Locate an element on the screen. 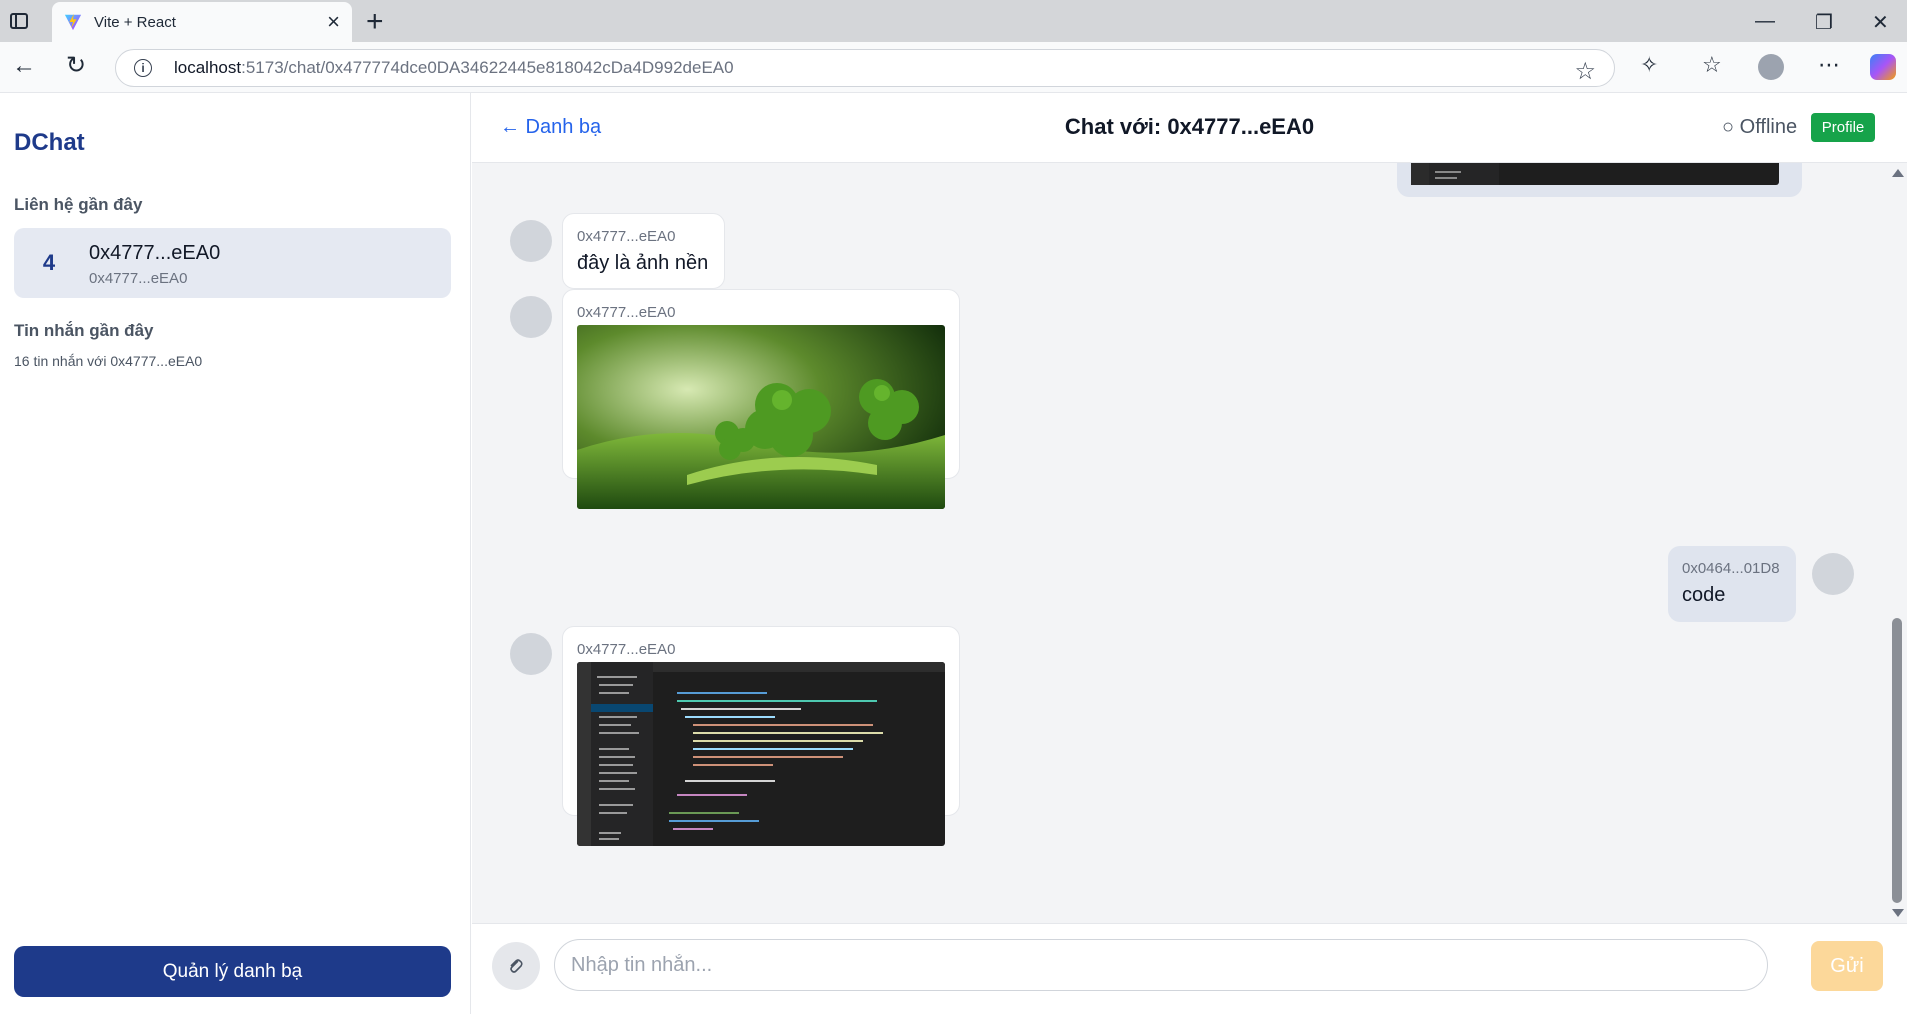  paperclip-icon is located at coordinates (516, 966).